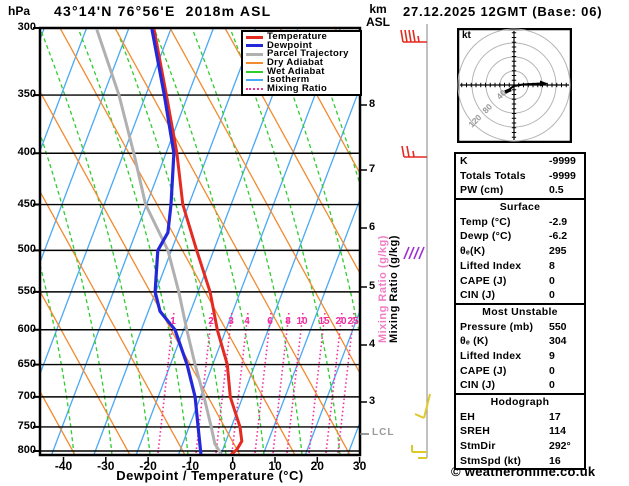 Image resolution: width=629 pixels, height=486 pixels. What do you see at coordinates (106, 466) in the screenshot?
I see `temp-tick-label: -30` at bounding box center [106, 466].